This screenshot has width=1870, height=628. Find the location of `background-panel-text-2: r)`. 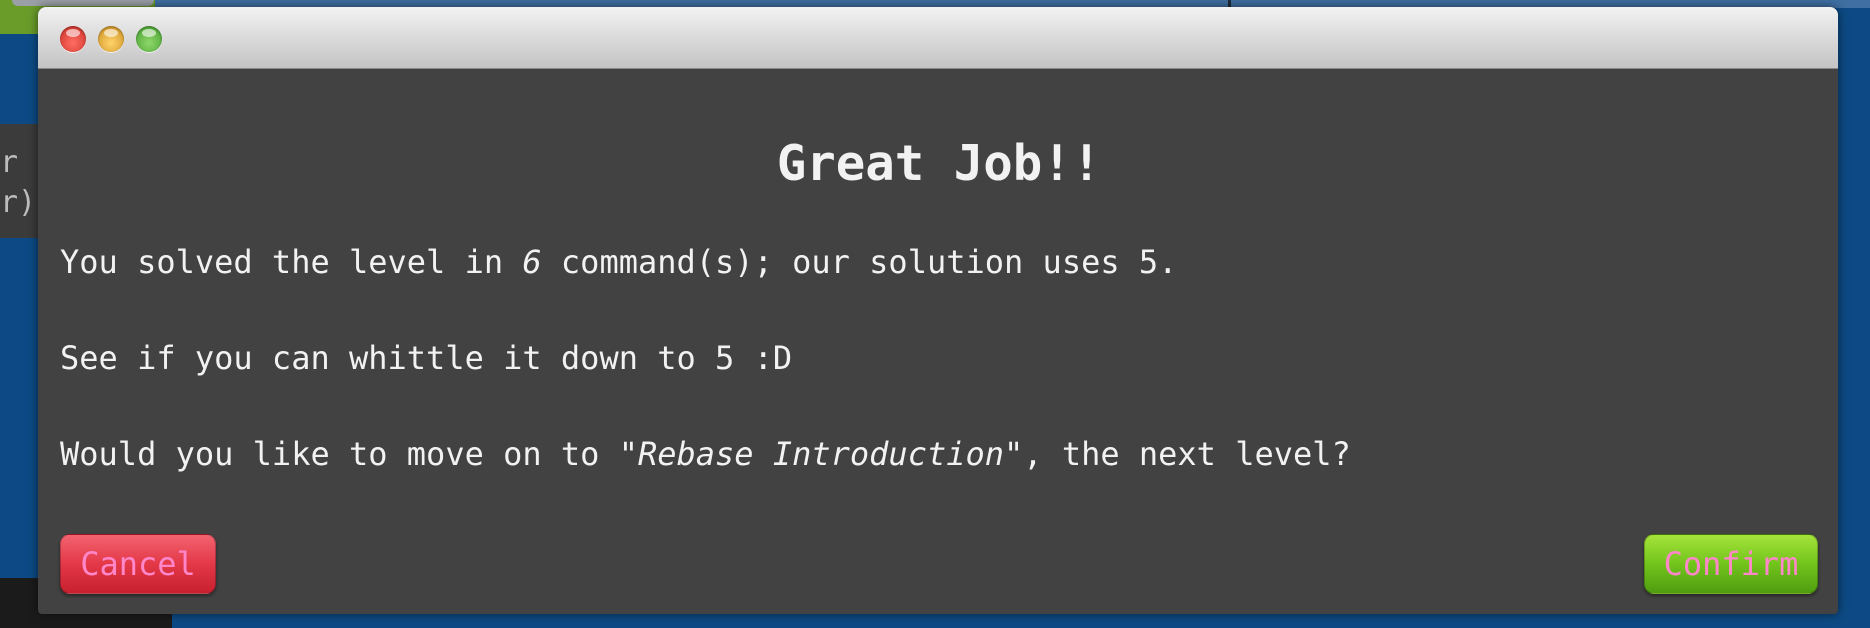

background-panel-text-2: r) is located at coordinates (18, 202).